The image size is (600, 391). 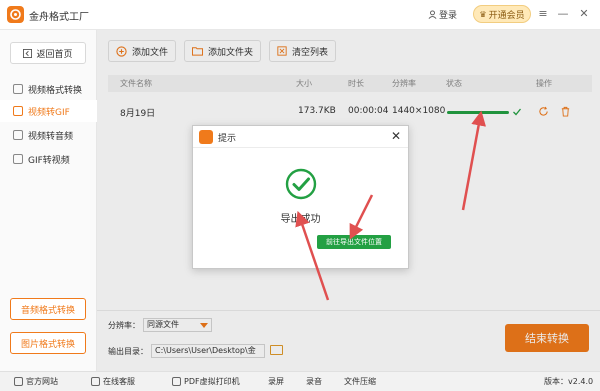 What do you see at coordinates (119, 381) in the screenshot?
I see `service-label: 在线客服` at bounding box center [119, 381].